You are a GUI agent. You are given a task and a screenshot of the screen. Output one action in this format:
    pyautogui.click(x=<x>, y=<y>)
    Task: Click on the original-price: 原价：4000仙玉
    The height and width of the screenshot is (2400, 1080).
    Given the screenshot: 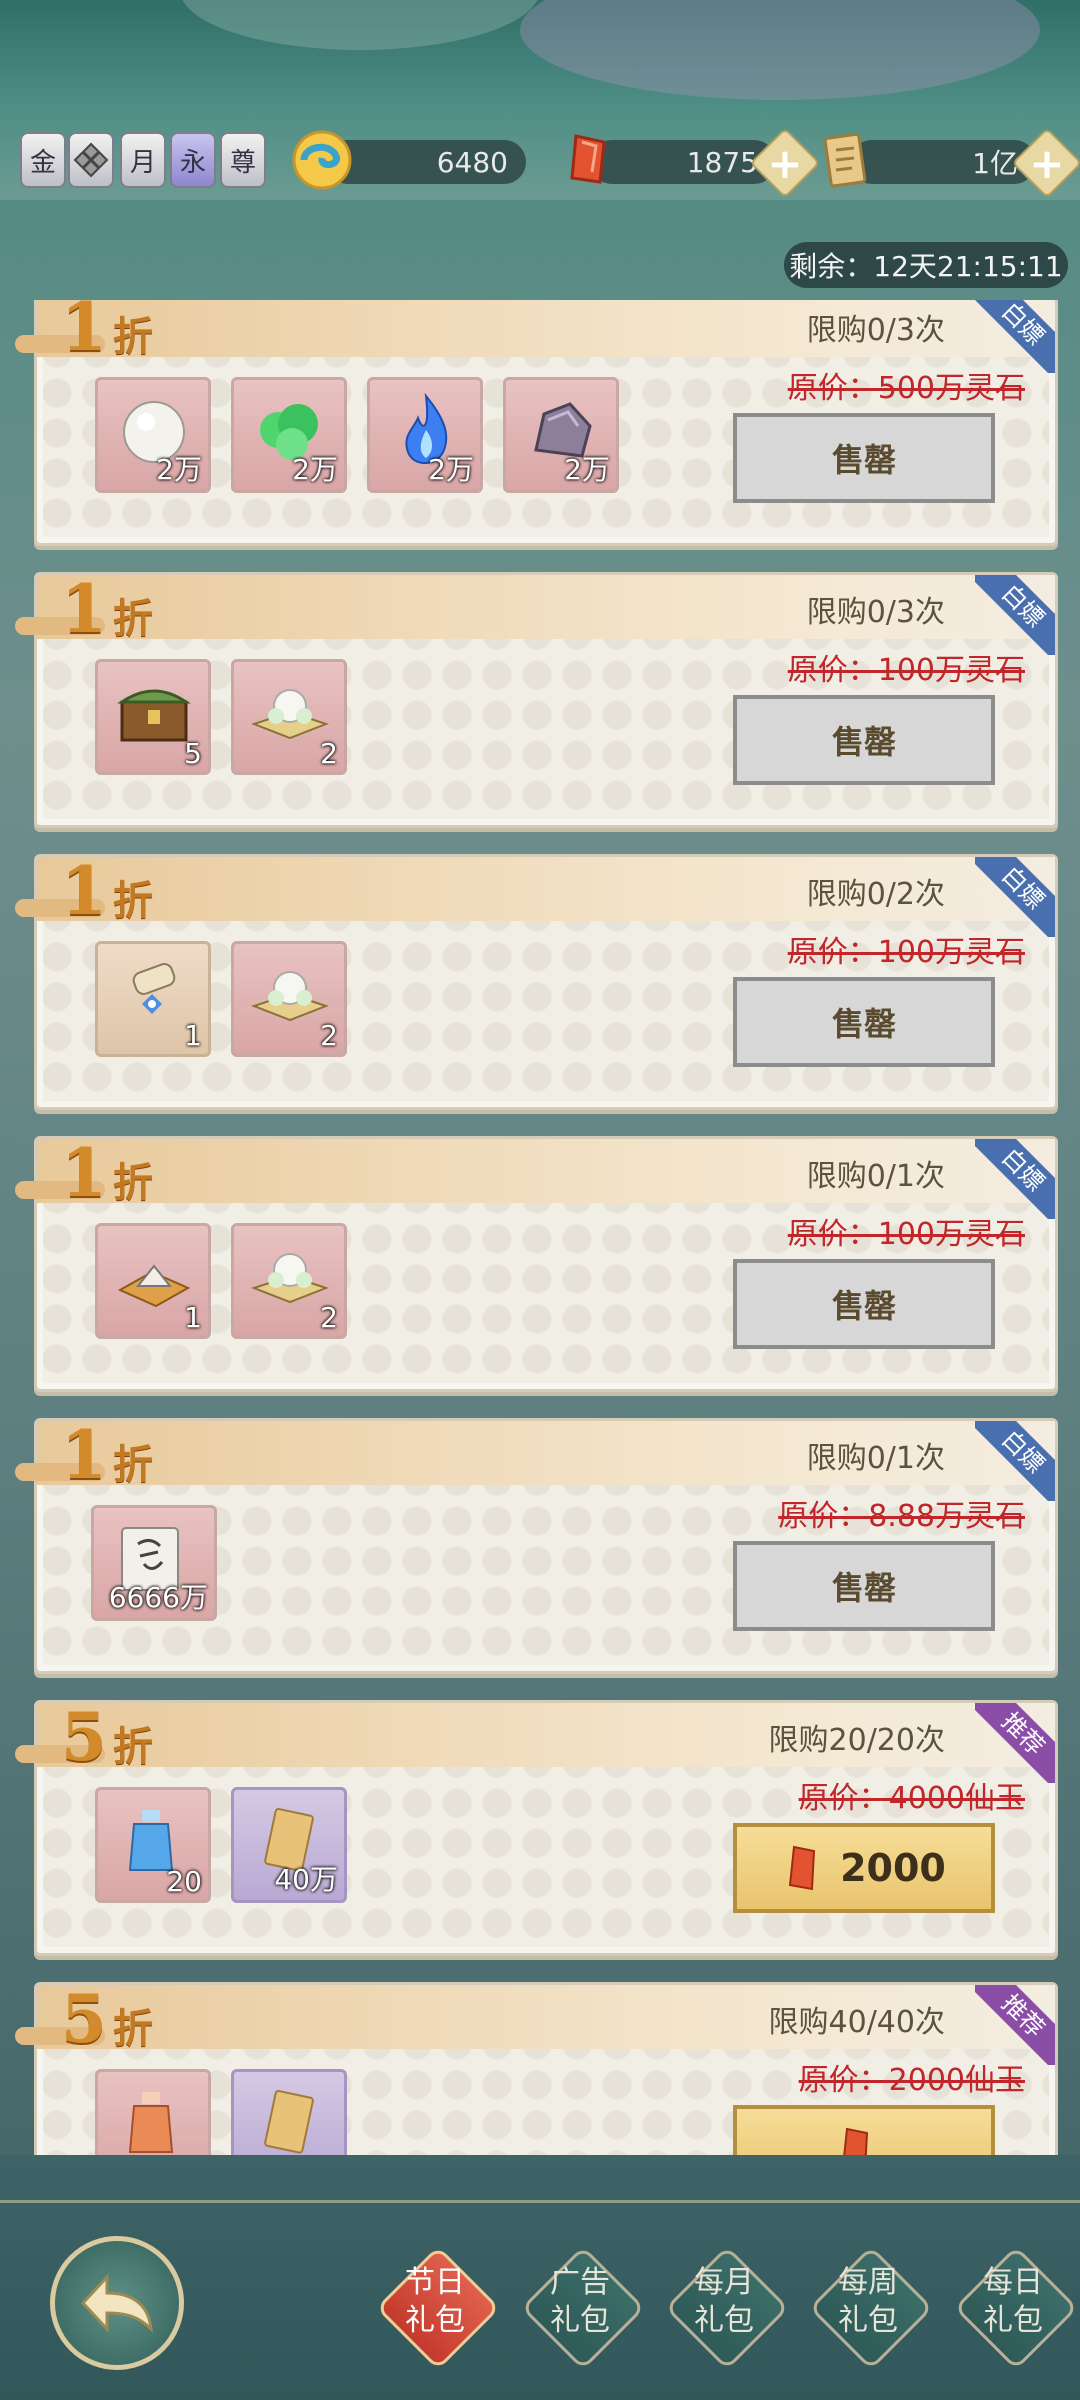 What is the action you would take?
    pyautogui.click(x=911, y=1798)
    